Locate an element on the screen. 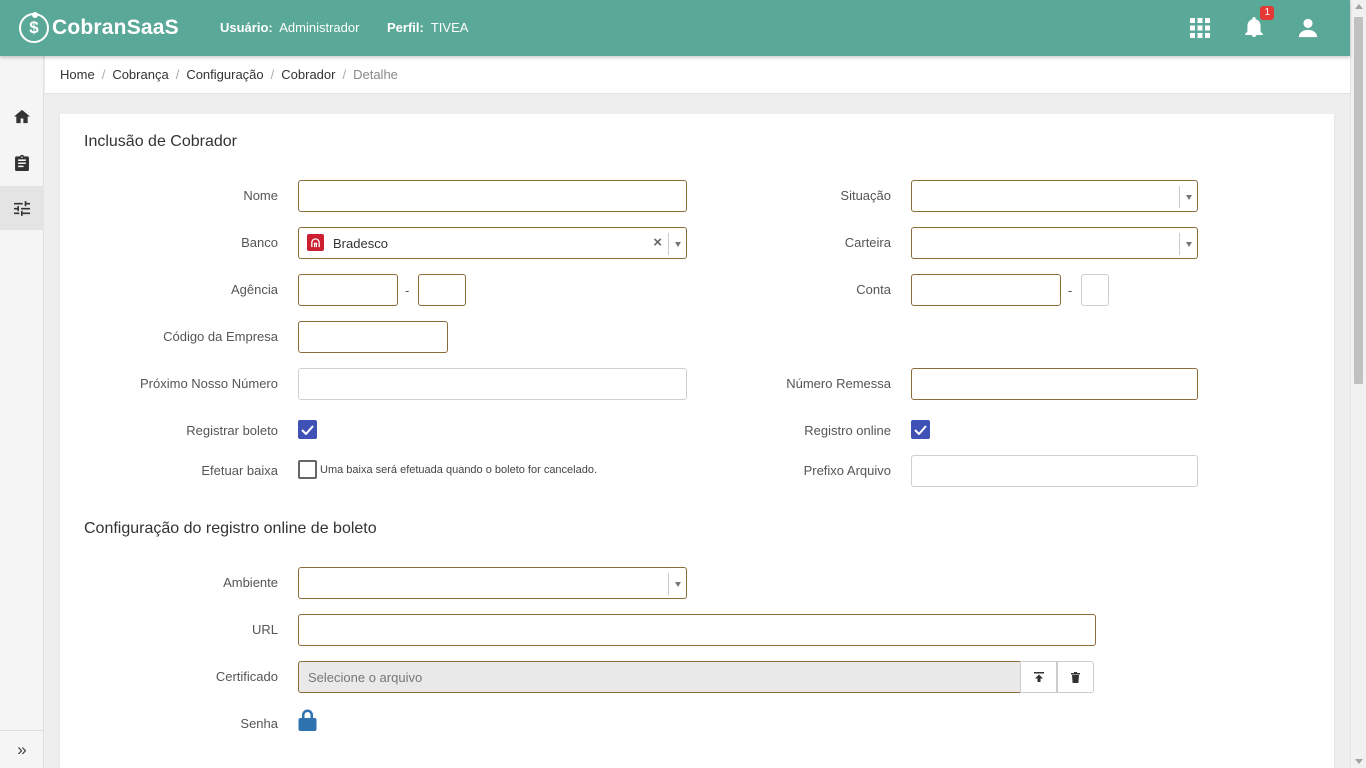 This screenshot has height=768, width=1366. numero-remessa-input is located at coordinates (1054, 384).